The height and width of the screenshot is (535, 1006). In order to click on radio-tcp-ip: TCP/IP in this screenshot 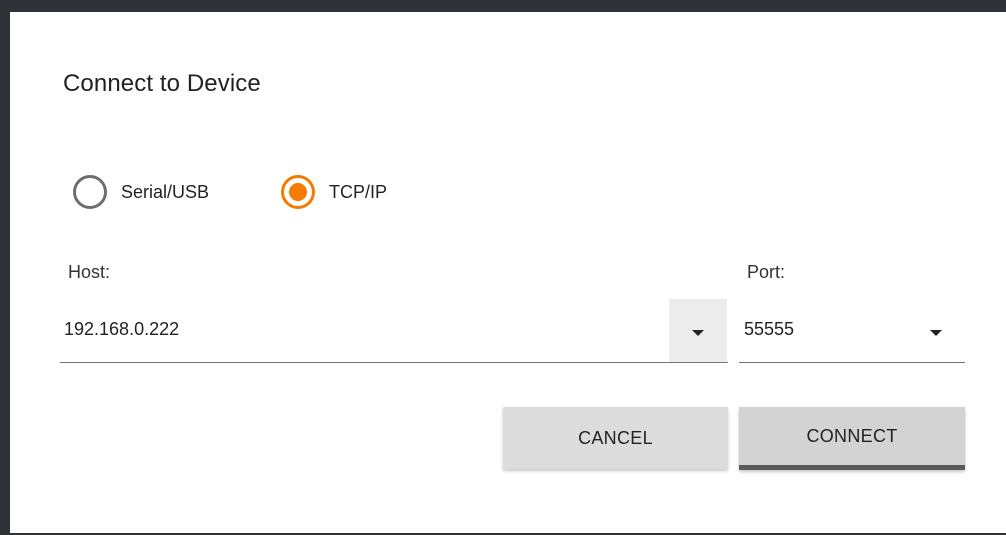, I will do `click(334, 192)`.